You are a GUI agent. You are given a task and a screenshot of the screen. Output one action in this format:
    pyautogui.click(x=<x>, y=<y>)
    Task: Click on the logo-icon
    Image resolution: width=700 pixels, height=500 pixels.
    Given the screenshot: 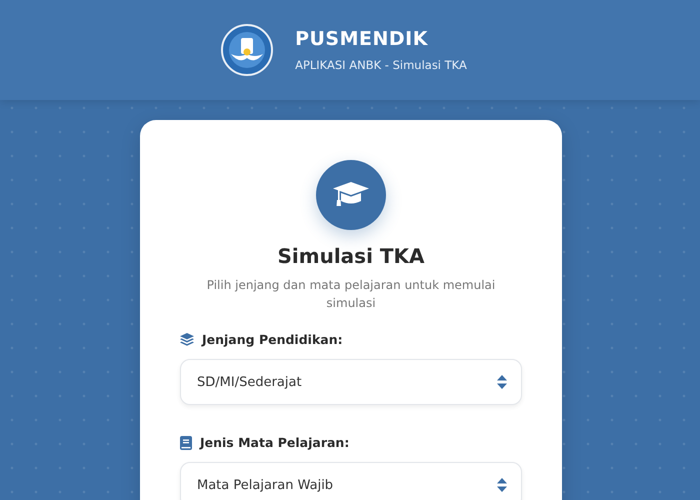 What is the action you would take?
    pyautogui.click(x=247, y=50)
    